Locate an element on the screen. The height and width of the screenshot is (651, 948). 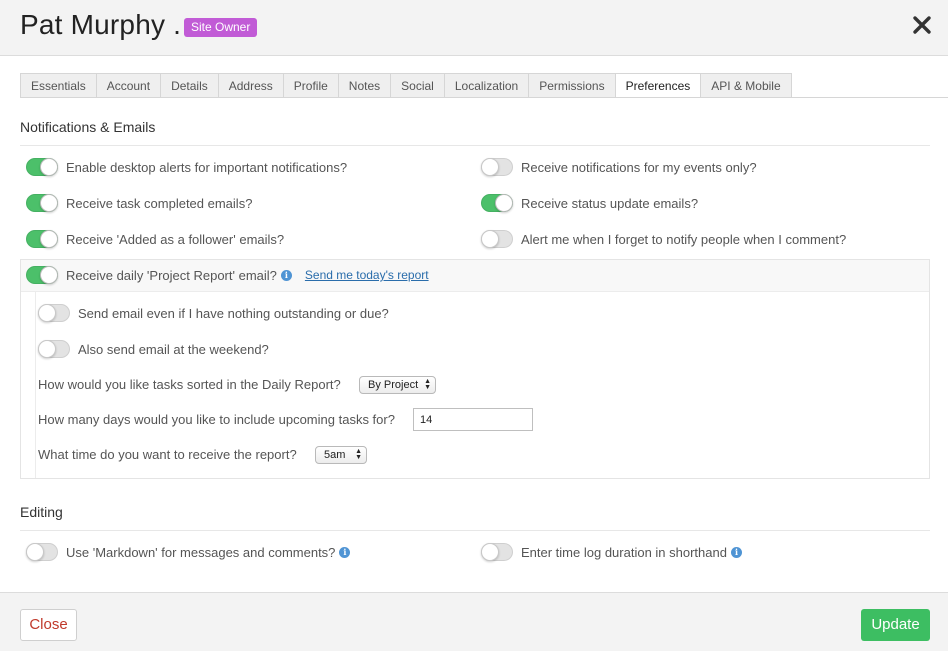
tab-social: Social is located at coordinates (417, 85).